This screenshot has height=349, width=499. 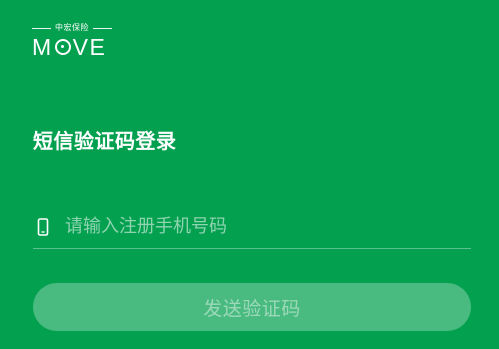 What do you see at coordinates (105, 141) in the screenshot?
I see `page-title: 短信验证码登录` at bounding box center [105, 141].